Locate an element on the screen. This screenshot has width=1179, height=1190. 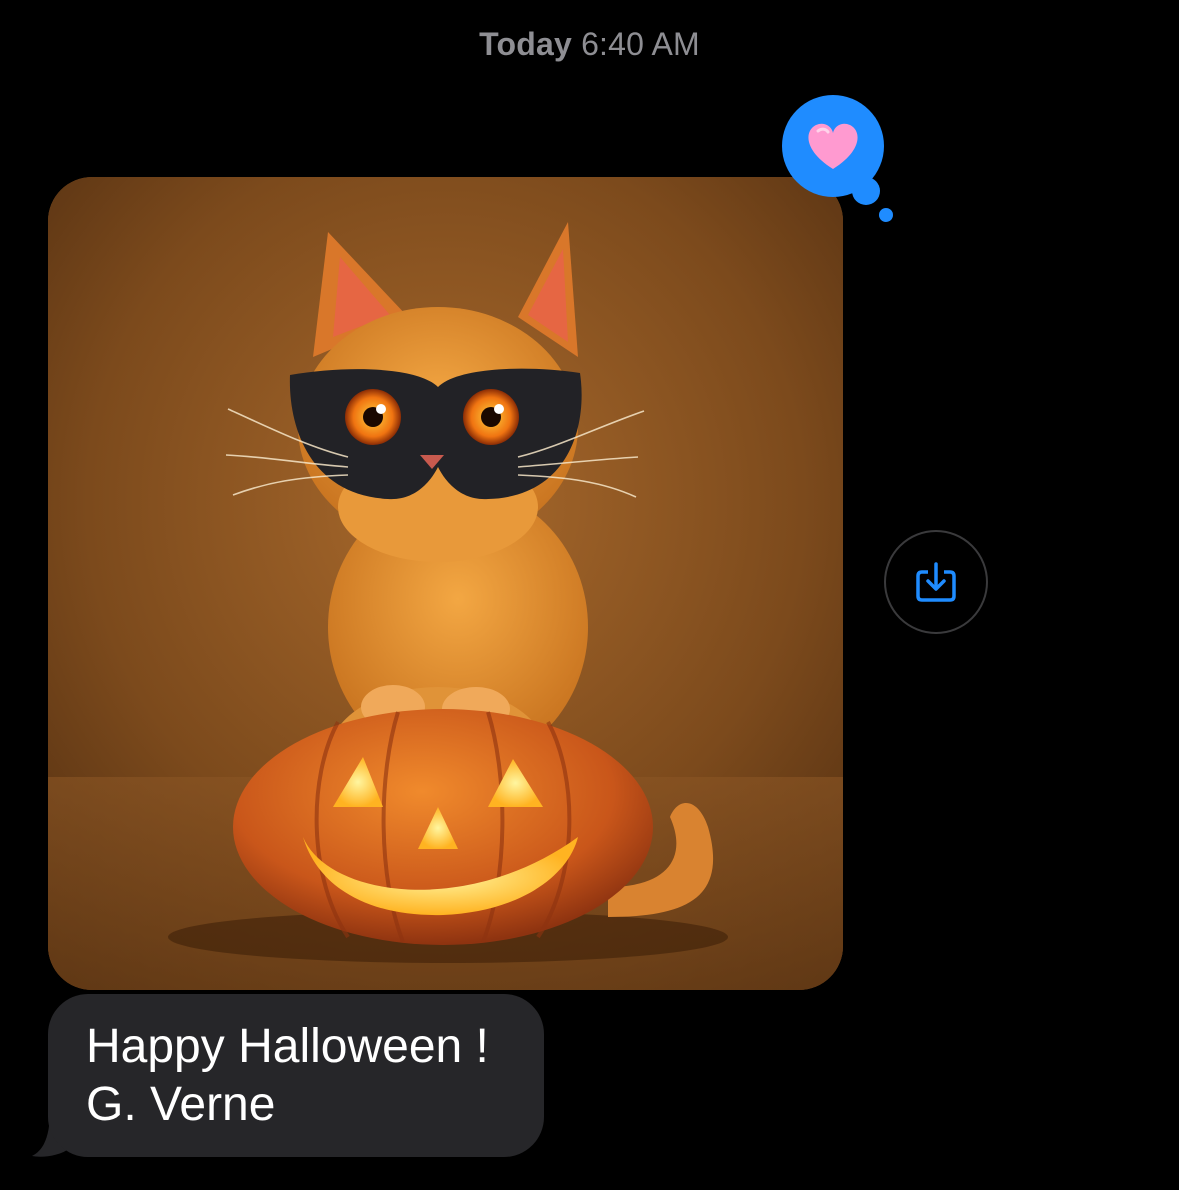
message-text-line-2: G. Verne is located at coordinates (181, 1104).